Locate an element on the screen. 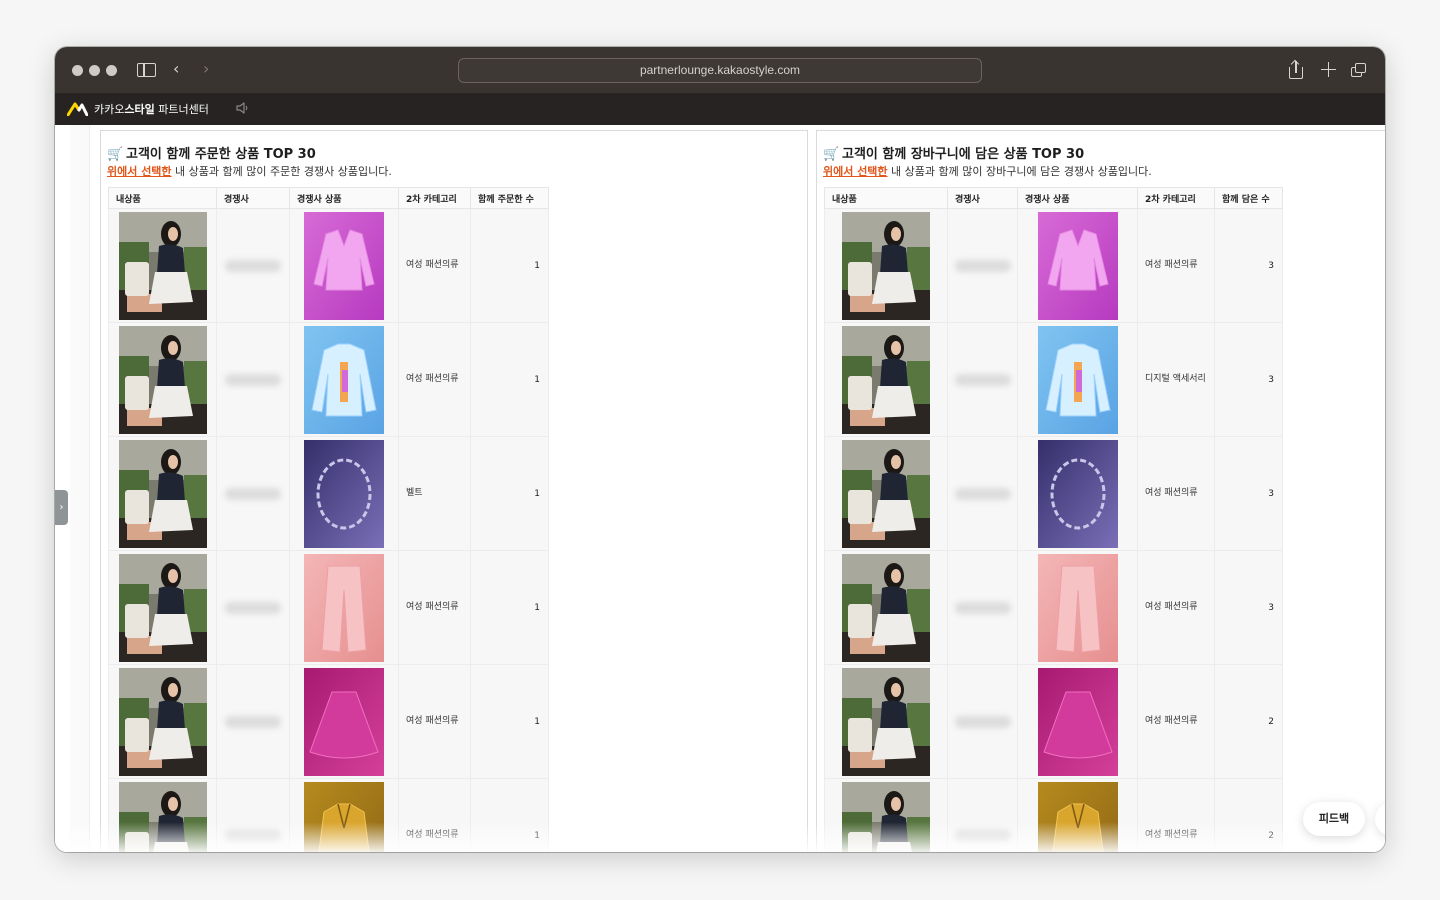  table-row: 벨트 1 is located at coordinates (328, 493).